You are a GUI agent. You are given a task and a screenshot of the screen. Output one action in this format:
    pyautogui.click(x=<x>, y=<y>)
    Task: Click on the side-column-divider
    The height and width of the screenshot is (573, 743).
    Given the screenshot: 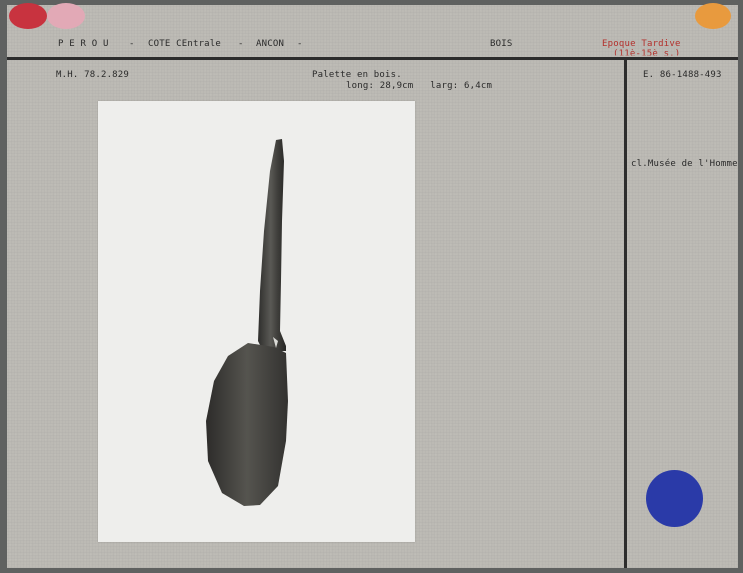 What is the action you would take?
    pyautogui.click(x=625, y=314)
    